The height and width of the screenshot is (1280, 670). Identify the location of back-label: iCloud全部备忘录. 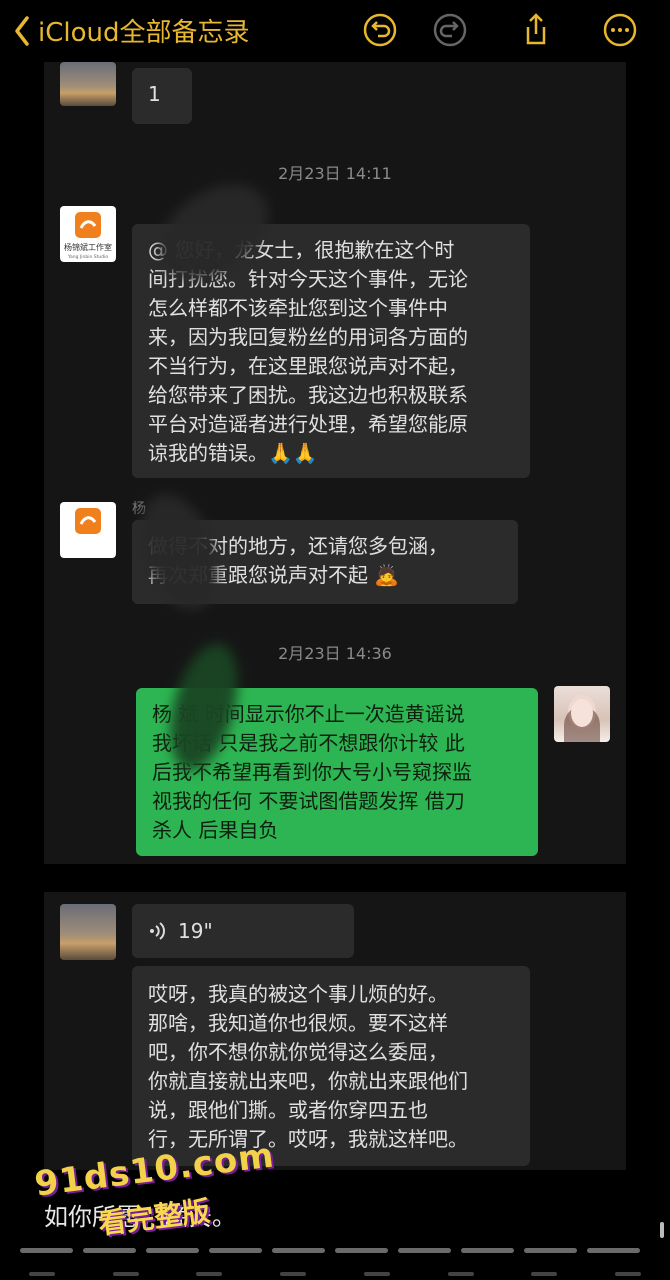
(144, 33).